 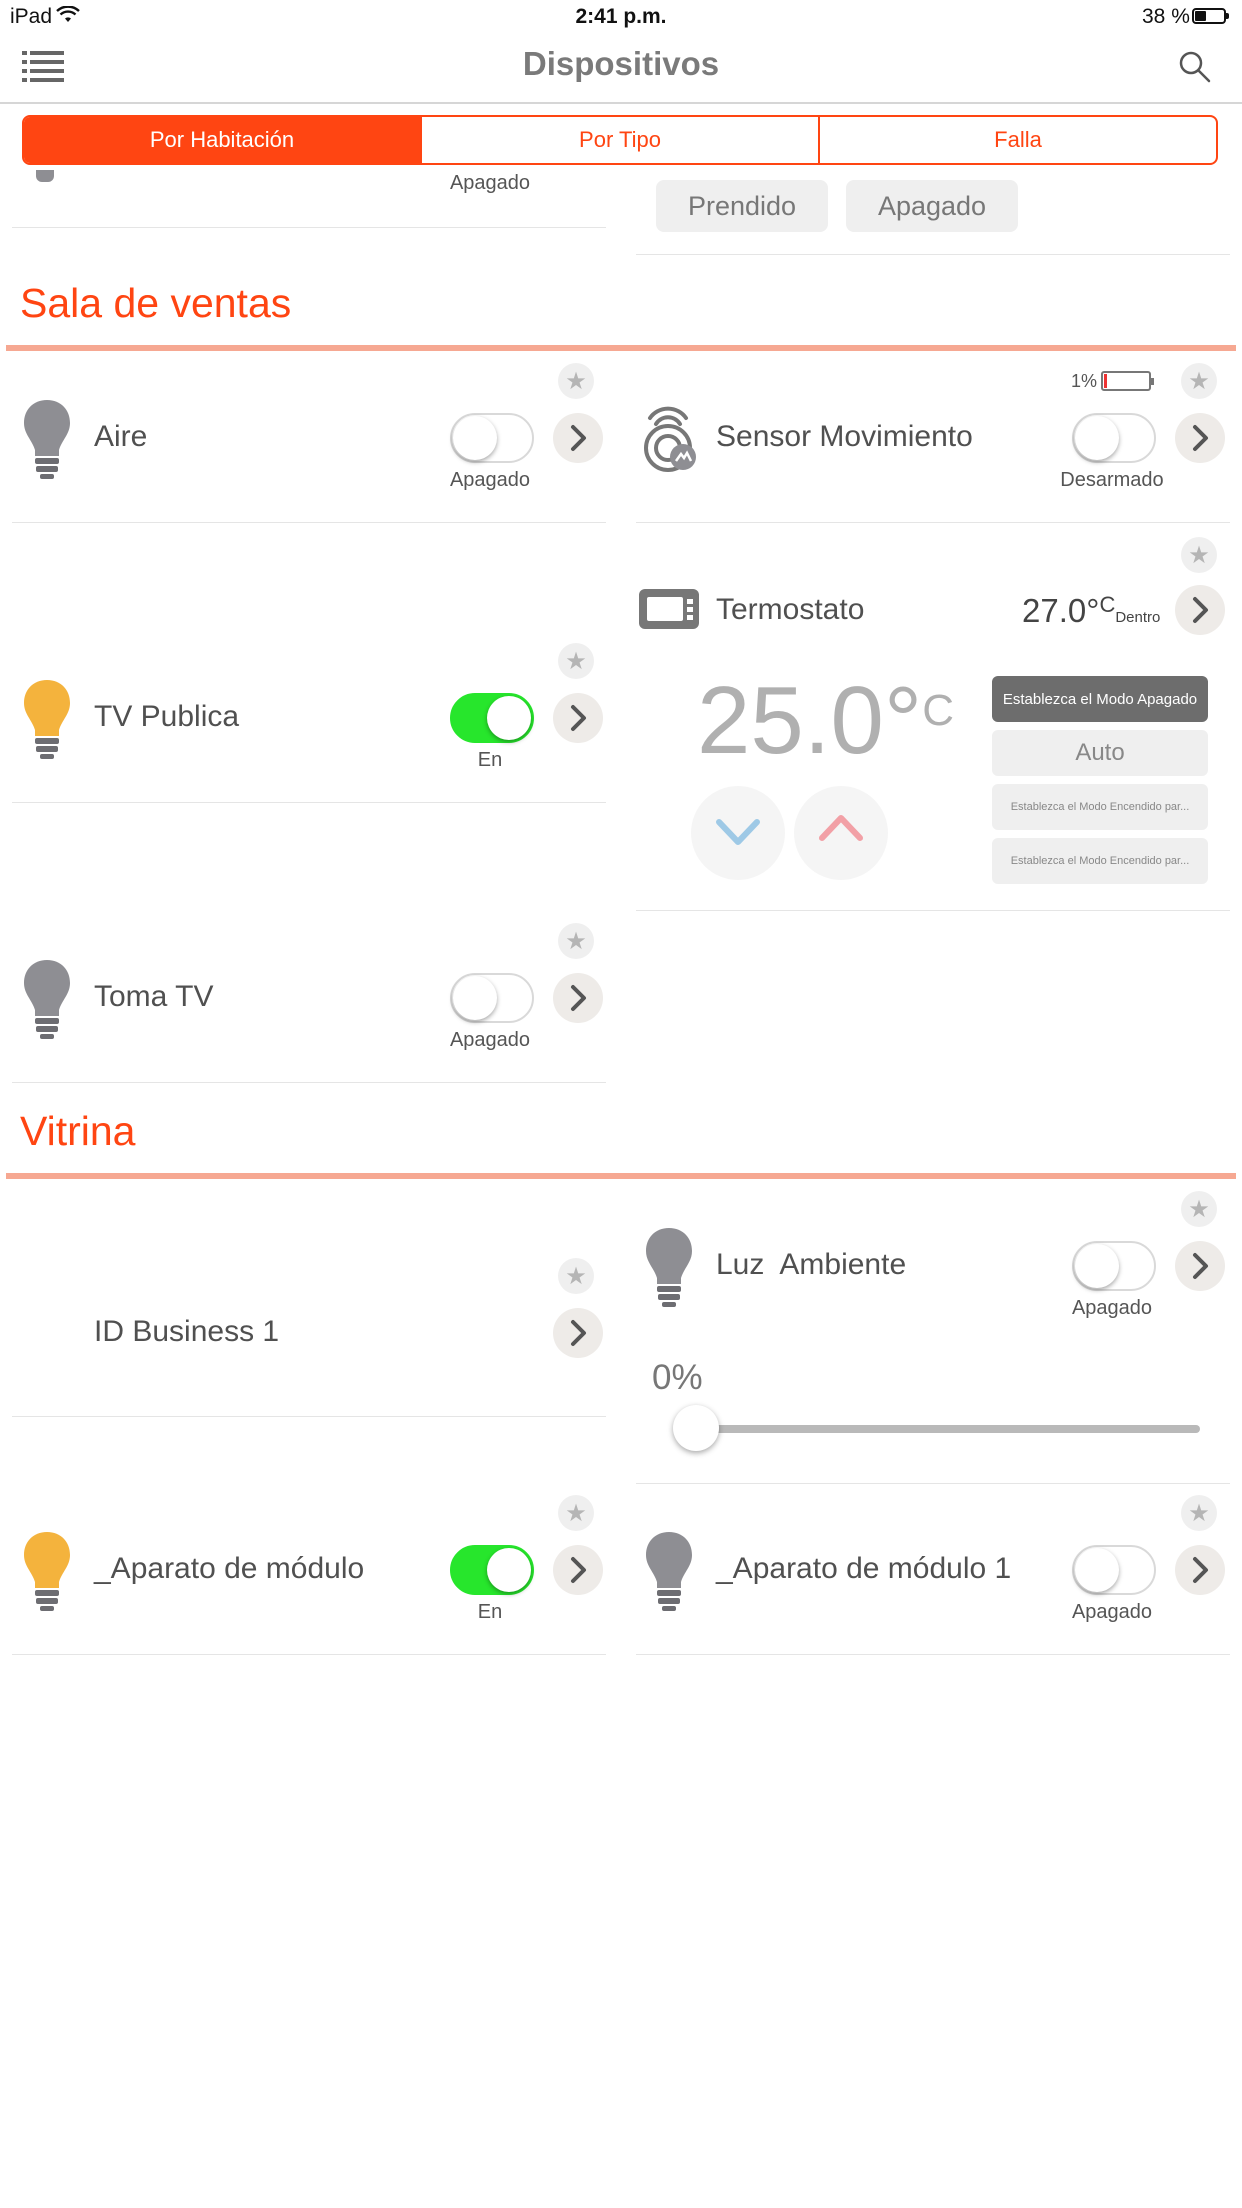 What do you see at coordinates (1018, 140) in the screenshot?
I see `tab-falla: Falla` at bounding box center [1018, 140].